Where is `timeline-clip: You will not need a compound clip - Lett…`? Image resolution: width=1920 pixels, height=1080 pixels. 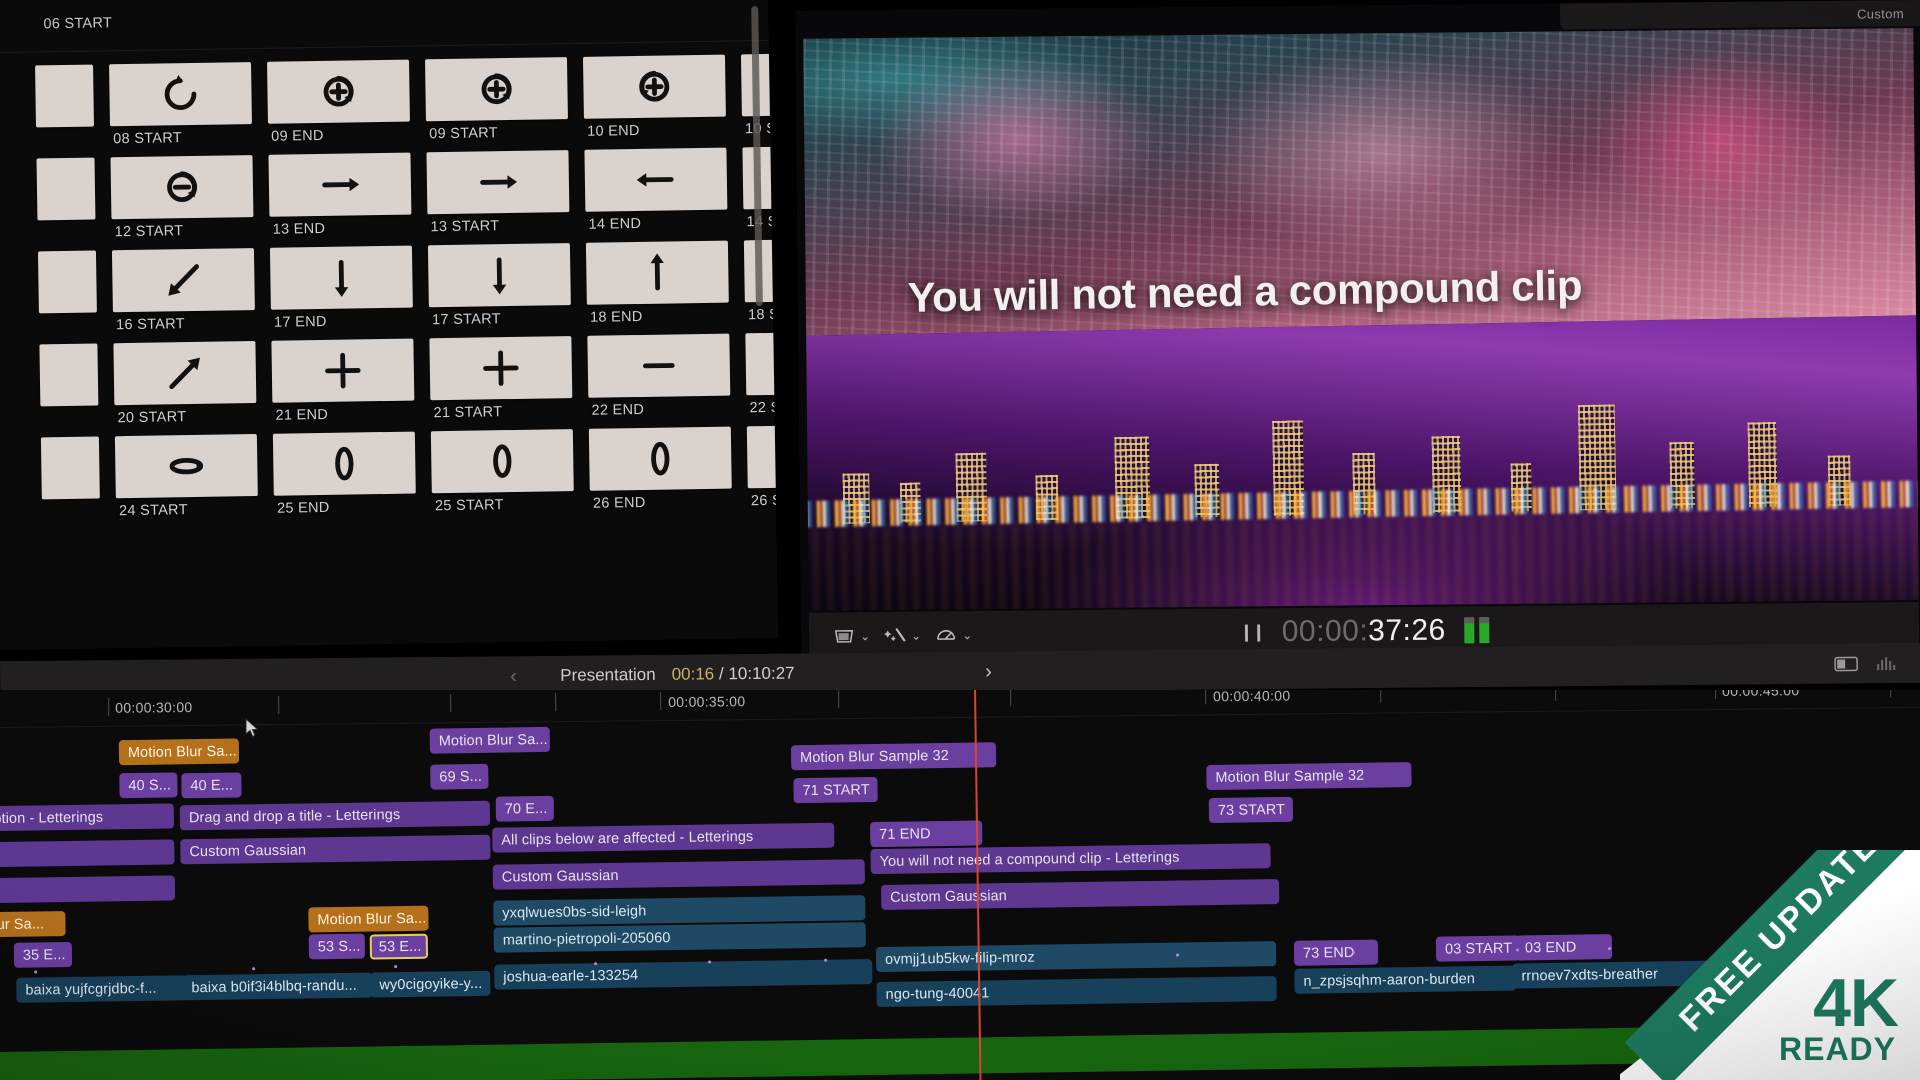 timeline-clip: You will not need a compound clip - Lett… is located at coordinates (1070, 859).